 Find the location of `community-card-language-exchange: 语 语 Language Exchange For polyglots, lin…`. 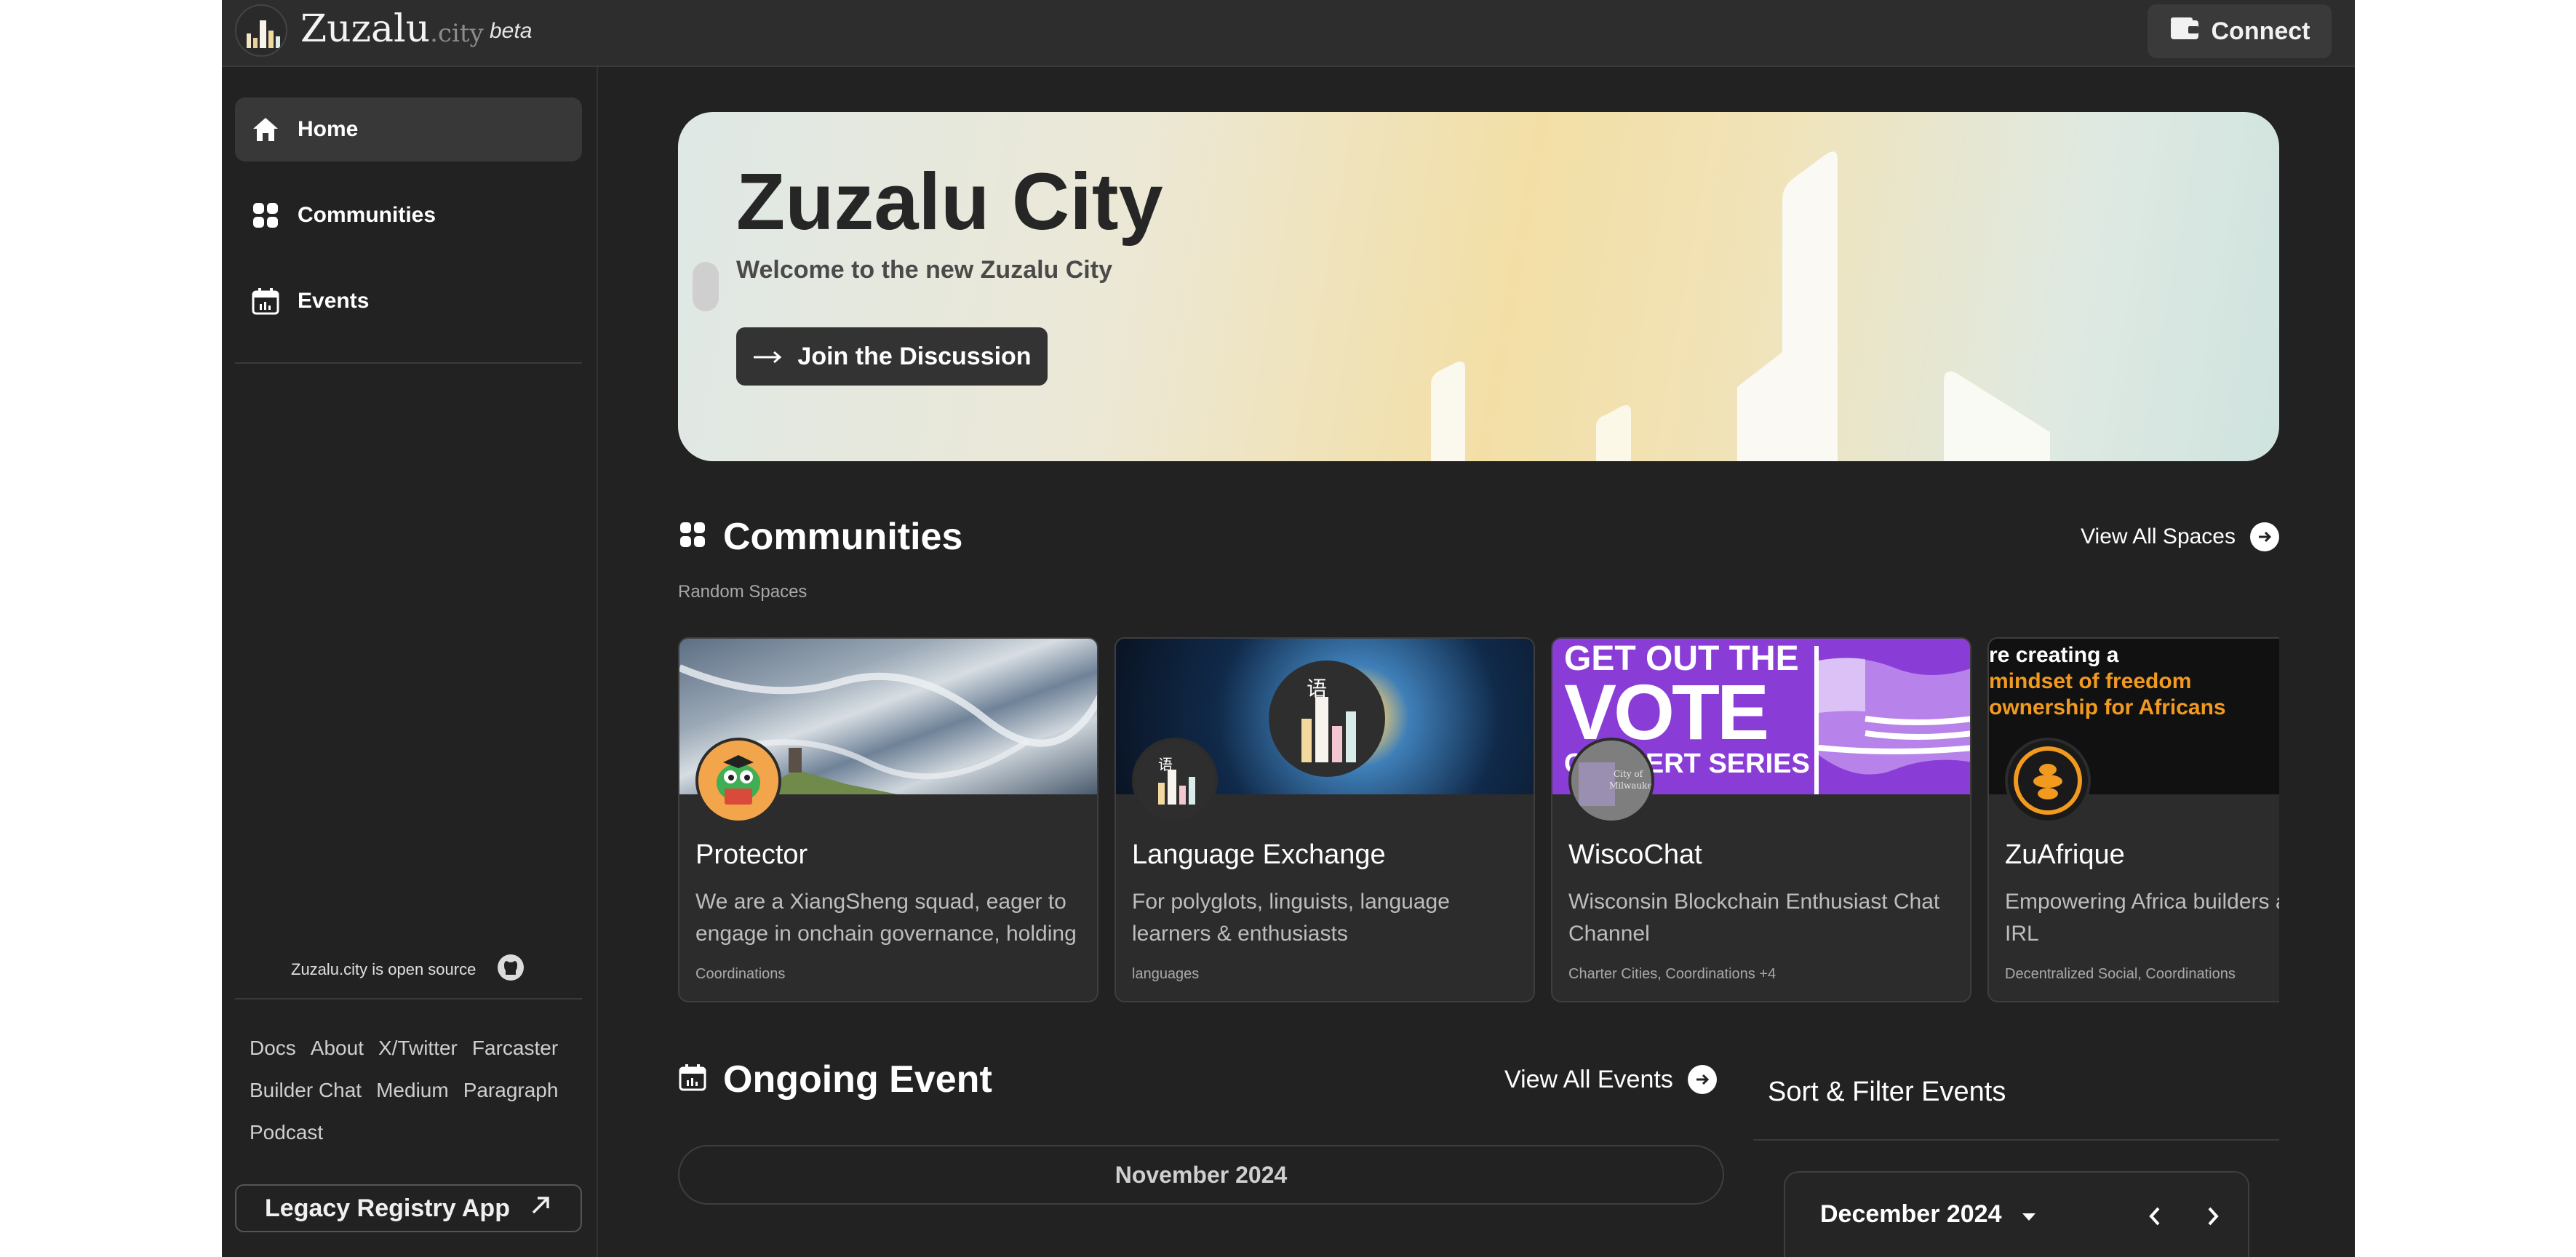

community-card-language-exchange: 语 语 Language Exchange For polyglots, lin… is located at coordinates (1324, 819).